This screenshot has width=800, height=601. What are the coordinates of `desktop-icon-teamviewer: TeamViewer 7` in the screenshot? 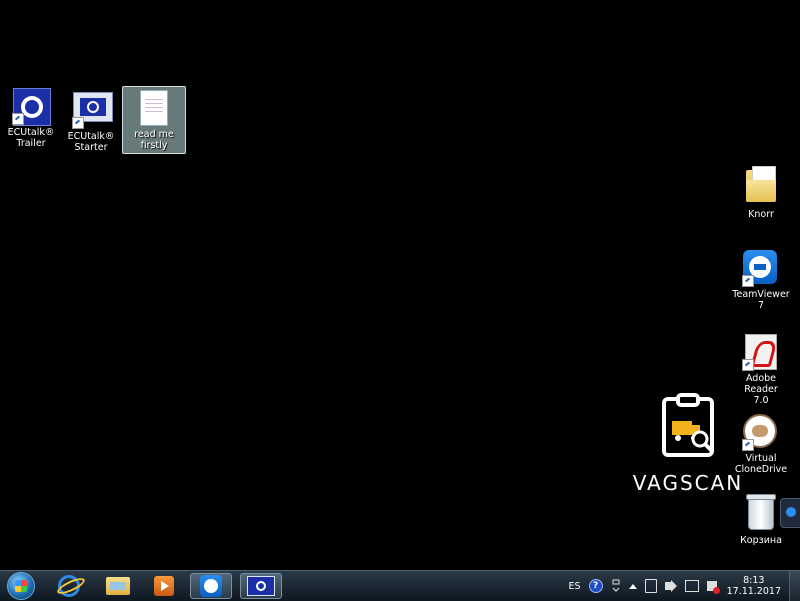 It's located at (761, 280).